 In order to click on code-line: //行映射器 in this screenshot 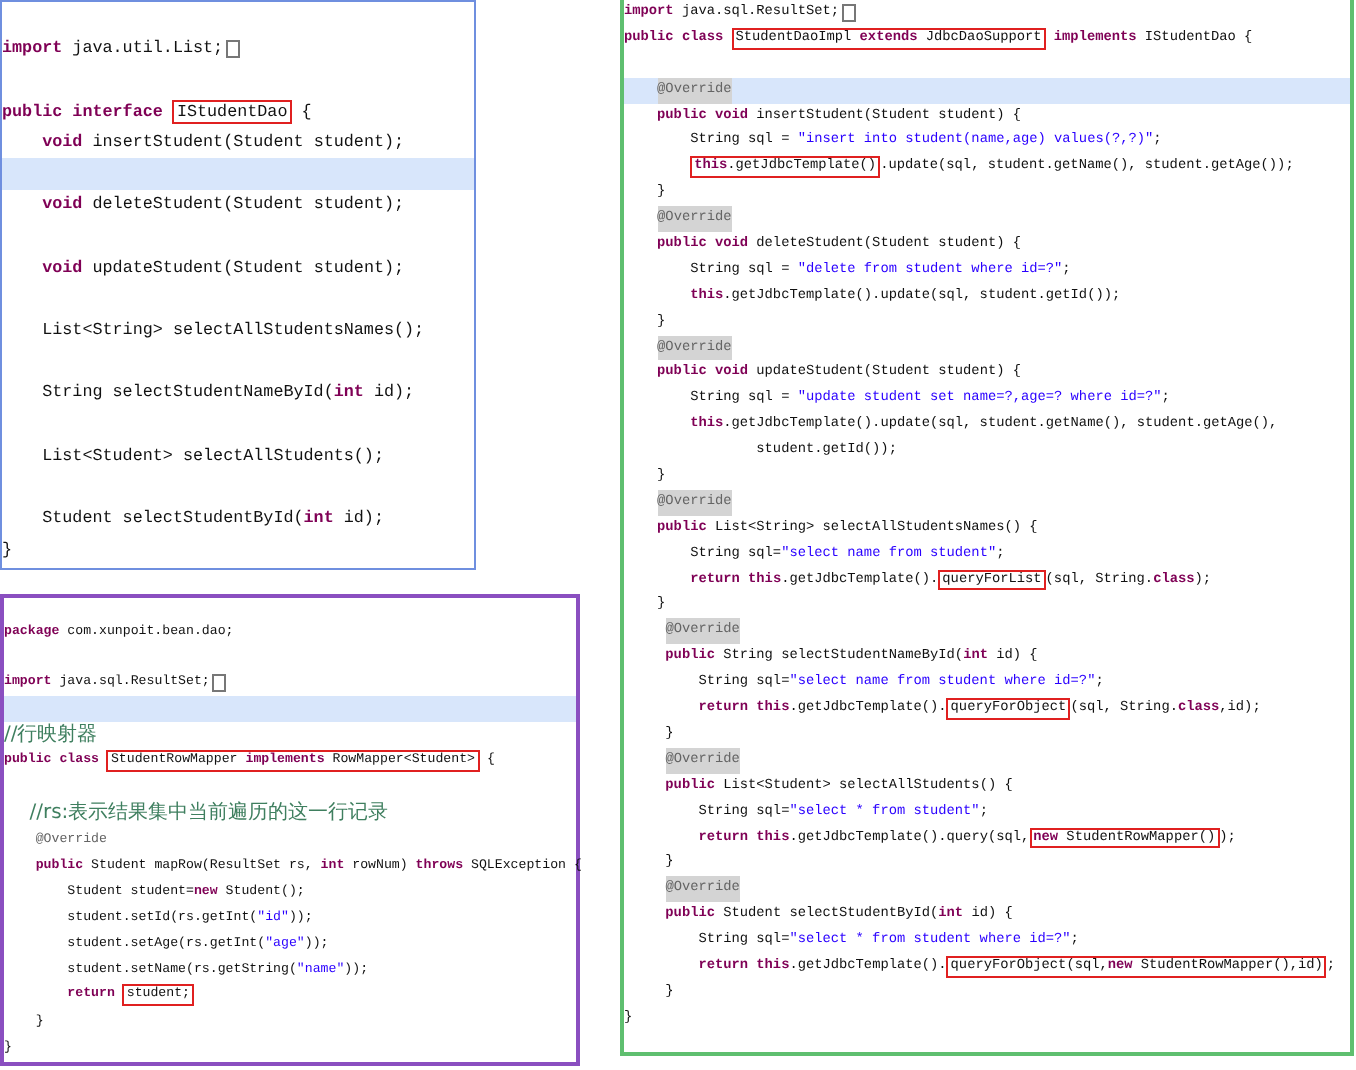, I will do `click(52, 735)`.